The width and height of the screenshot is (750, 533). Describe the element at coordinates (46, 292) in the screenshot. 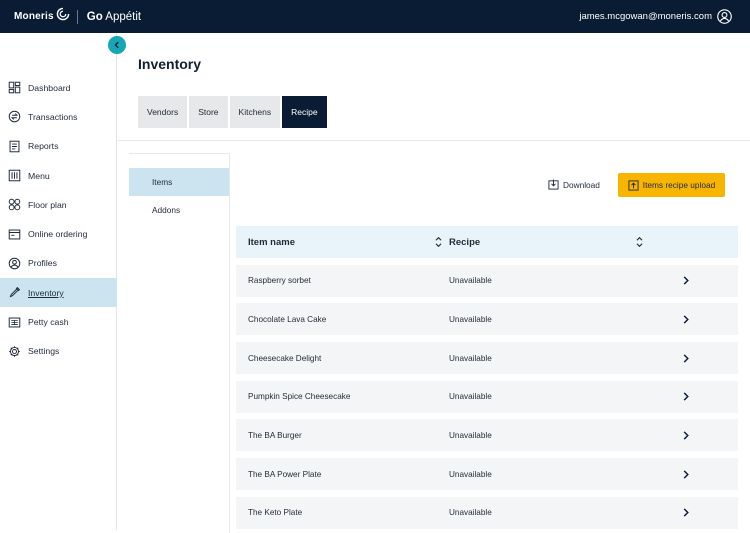

I see `sidebar-item-label: Inventory` at that location.